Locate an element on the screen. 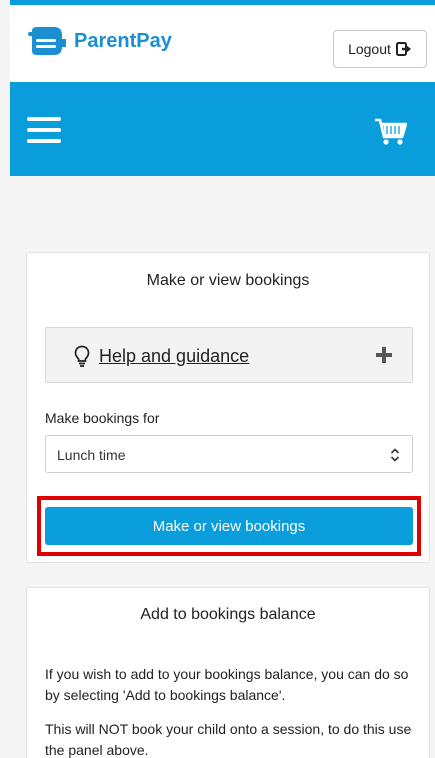 The width and height of the screenshot is (435, 758). chevron-up-down-icon is located at coordinates (395, 455).